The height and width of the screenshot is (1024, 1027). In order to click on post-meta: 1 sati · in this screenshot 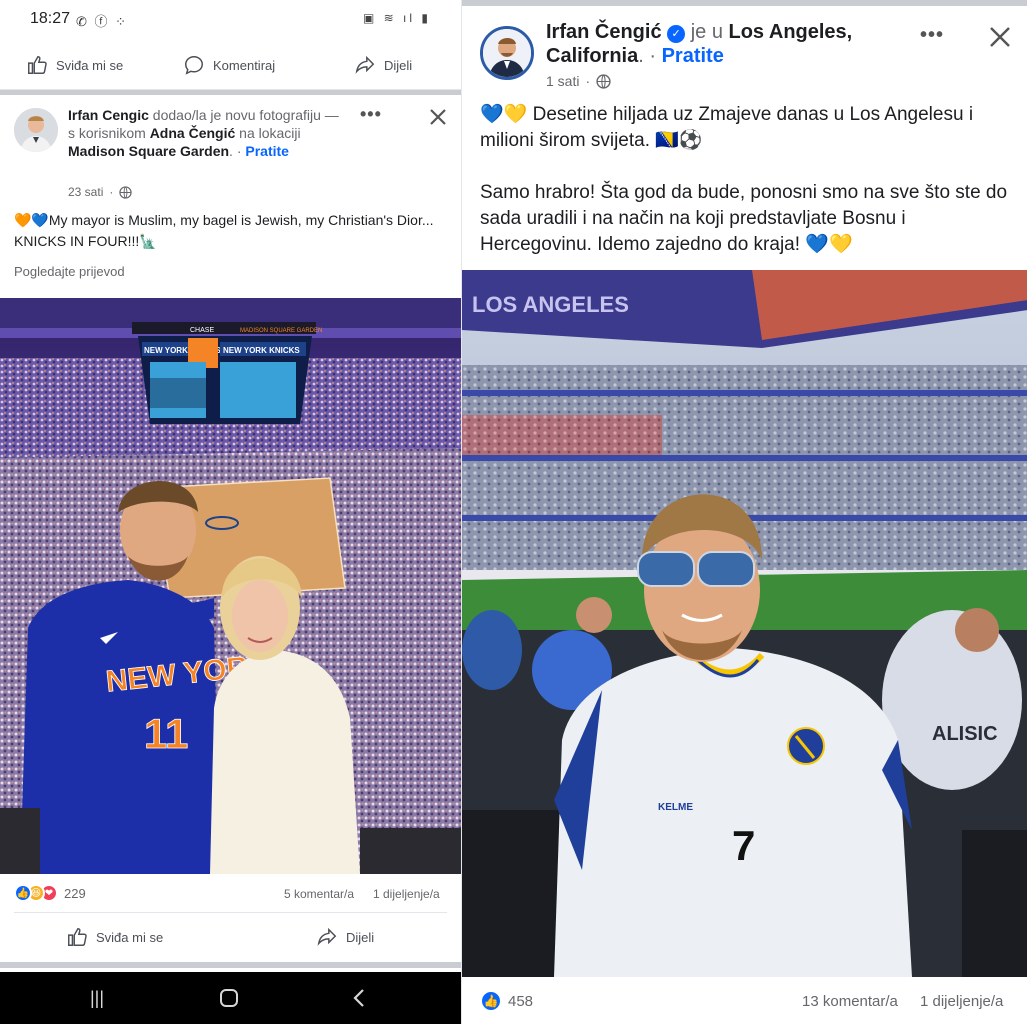, I will do `click(578, 81)`.